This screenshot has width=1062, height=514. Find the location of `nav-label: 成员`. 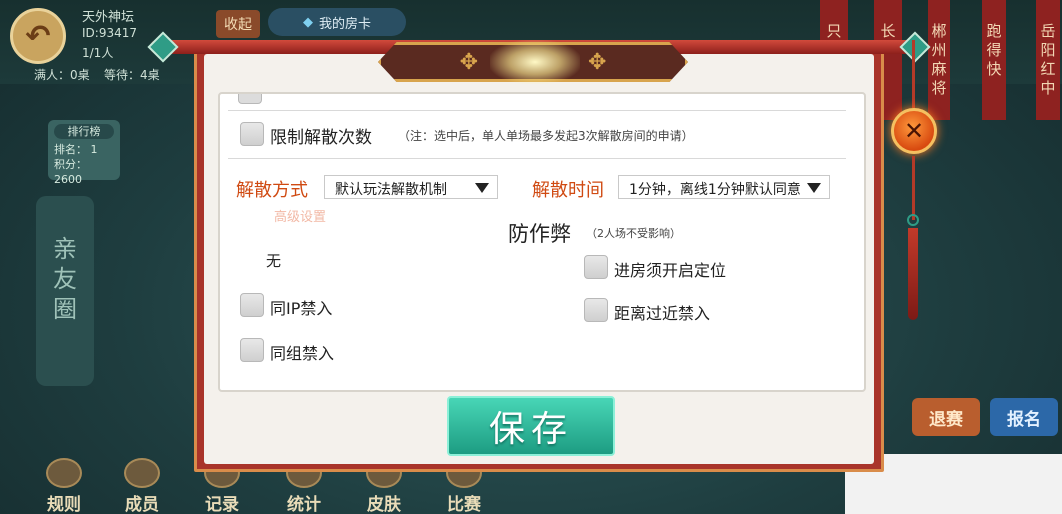

nav-label: 成员 is located at coordinates (142, 504).